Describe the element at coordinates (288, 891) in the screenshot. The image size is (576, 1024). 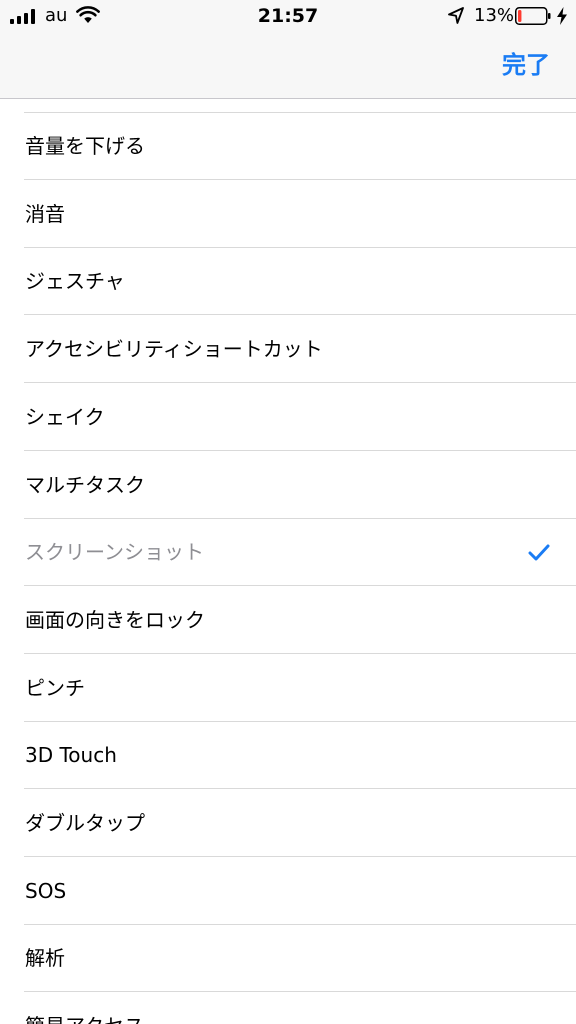
I see `list-item: SOS` at that location.